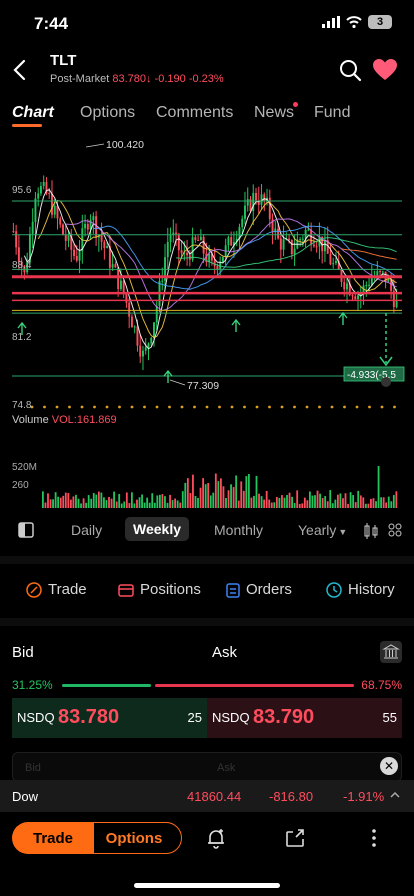 The image size is (414, 896). Describe the element at coordinates (369, 254) in the screenshot. I see `moving-average-line` at that location.